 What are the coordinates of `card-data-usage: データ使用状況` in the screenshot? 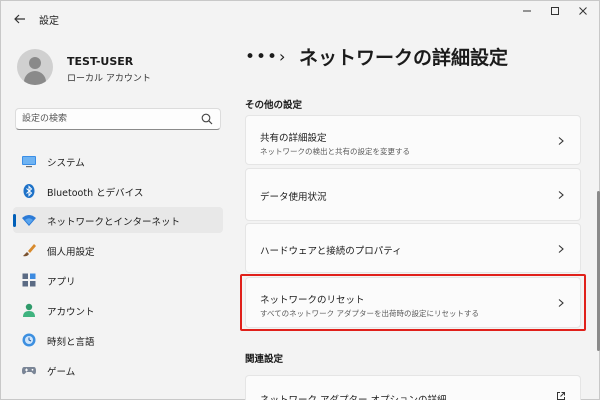 It's located at (413, 194).